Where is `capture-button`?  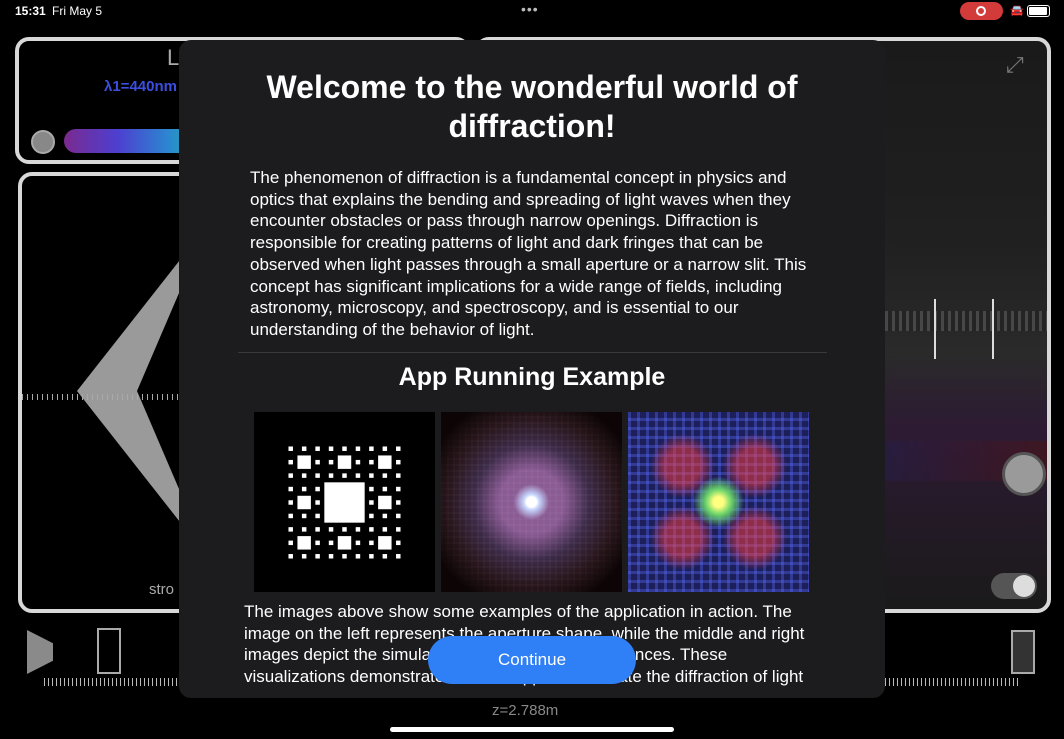
capture-button is located at coordinates (1024, 474).